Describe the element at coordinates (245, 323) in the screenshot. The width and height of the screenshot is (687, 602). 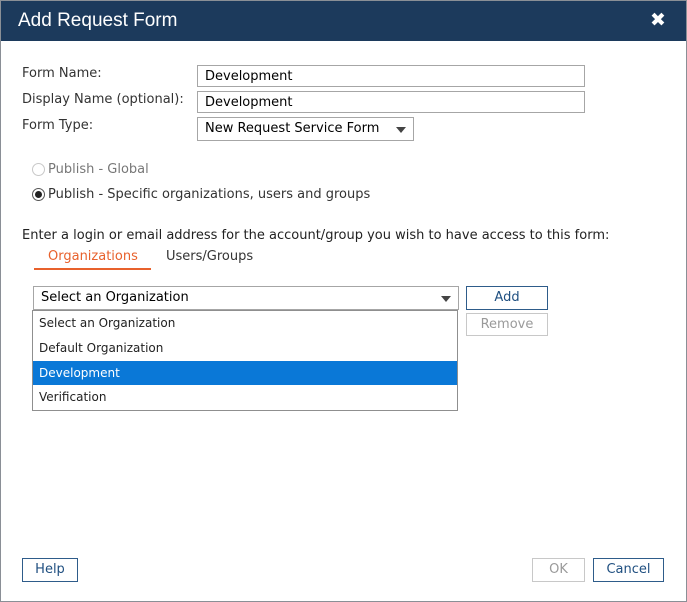
I see `dropdown-option-select-an-organization: Select an Organization` at that location.